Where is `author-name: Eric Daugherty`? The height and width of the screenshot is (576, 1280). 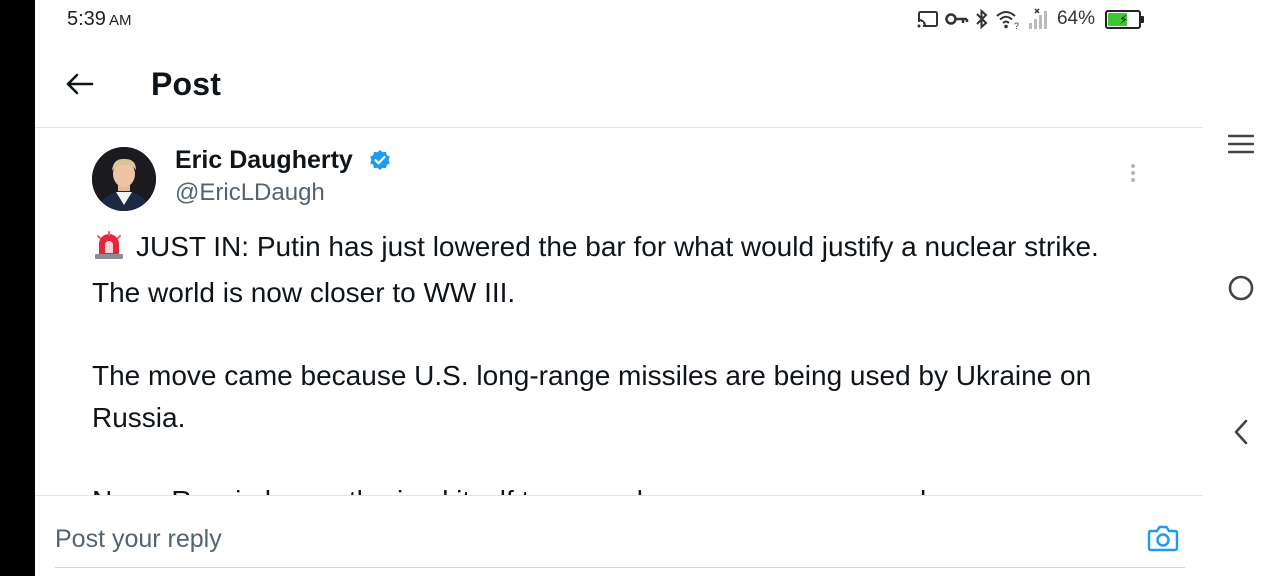
author-name: Eric Daugherty is located at coordinates (264, 160).